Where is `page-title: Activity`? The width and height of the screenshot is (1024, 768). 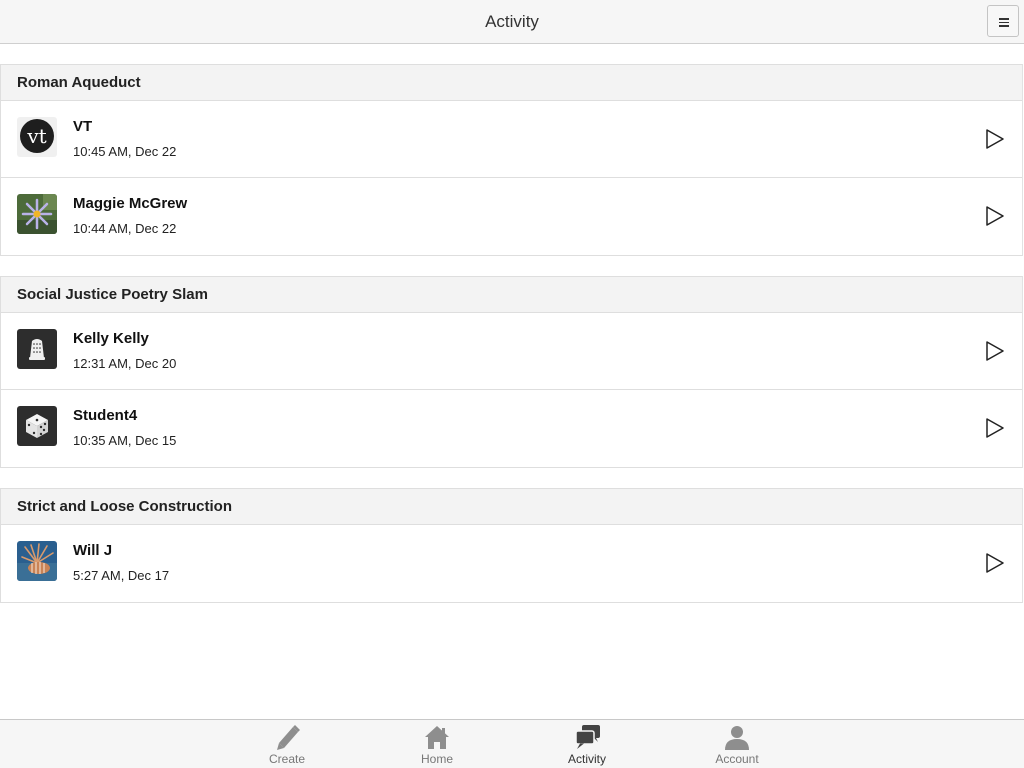
page-title: Activity is located at coordinates (512, 21).